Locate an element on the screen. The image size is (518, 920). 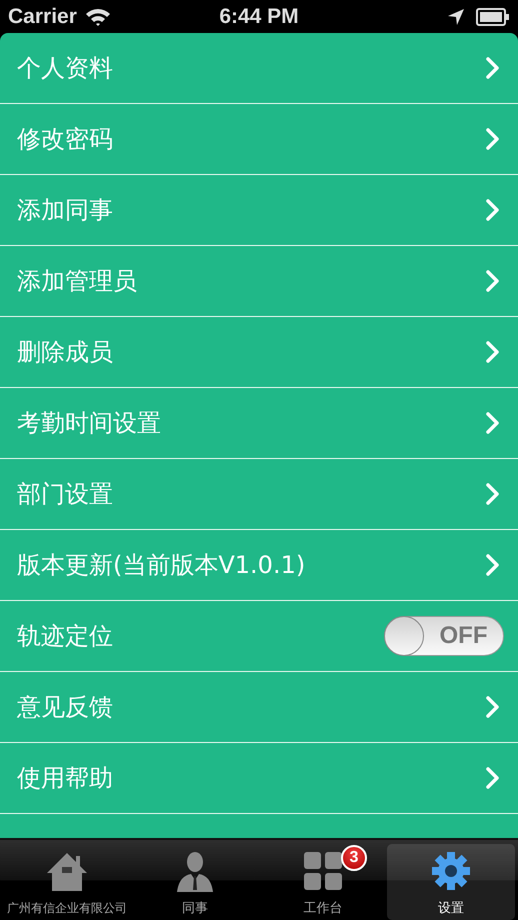
tab-label: 广州有信企业有限公司 is located at coordinates (67, 908).